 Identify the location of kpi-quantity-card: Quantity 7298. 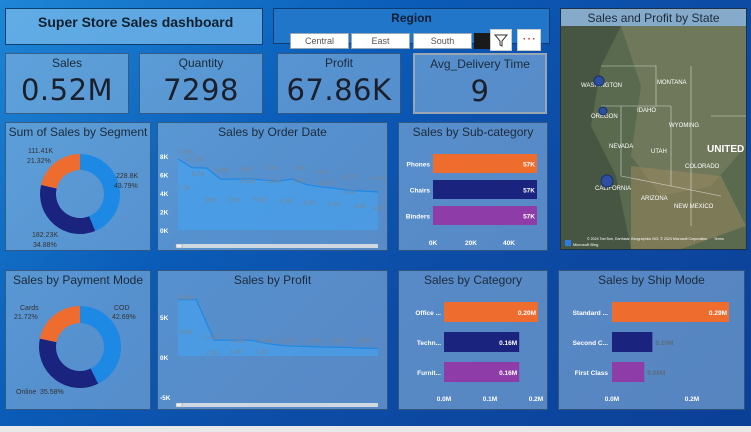
(201, 83).